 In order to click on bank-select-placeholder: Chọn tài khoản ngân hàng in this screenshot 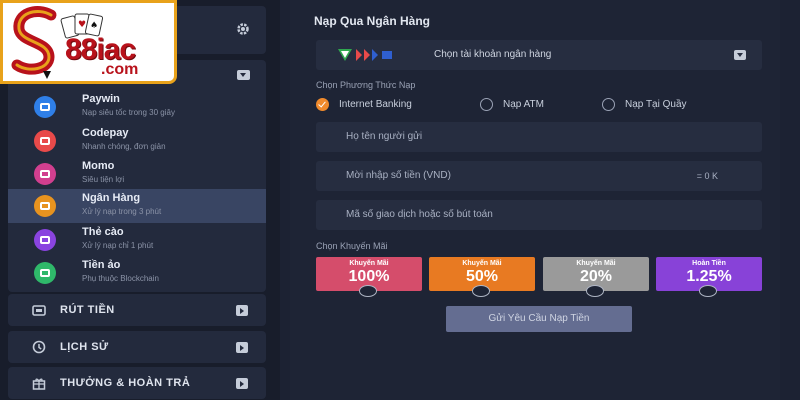, I will do `click(493, 54)`.